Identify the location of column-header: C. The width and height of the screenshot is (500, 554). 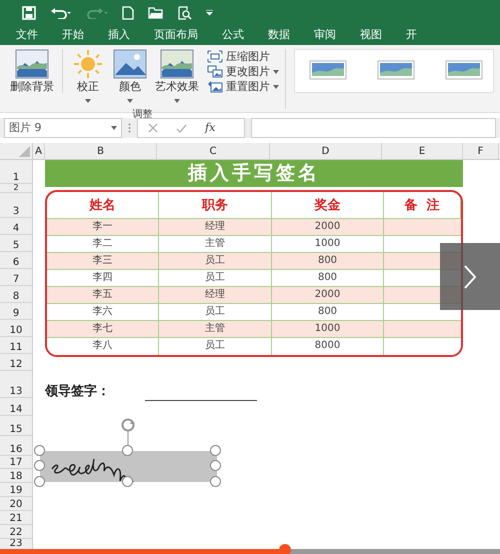
(213, 151).